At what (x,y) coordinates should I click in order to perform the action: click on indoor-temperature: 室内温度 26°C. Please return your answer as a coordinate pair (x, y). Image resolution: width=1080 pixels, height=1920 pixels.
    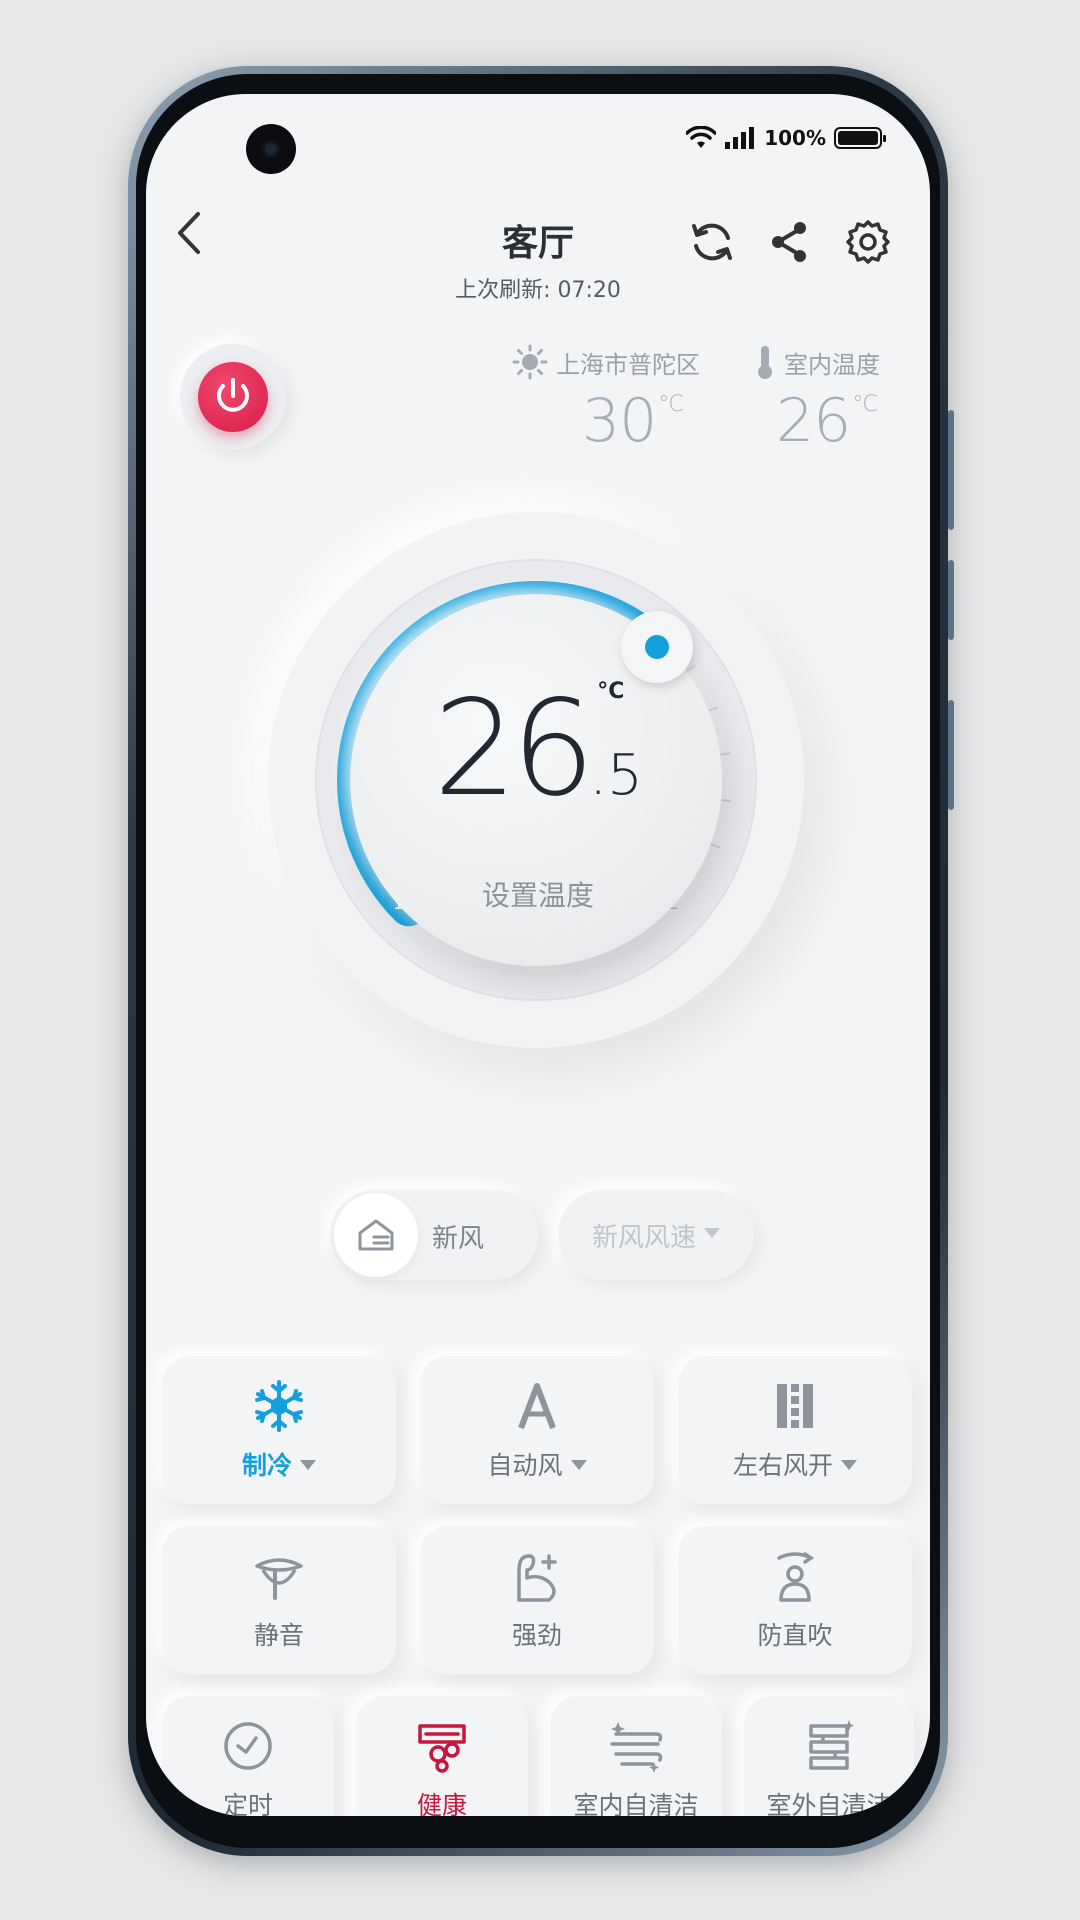
    Looking at the image, I should click on (817, 400).